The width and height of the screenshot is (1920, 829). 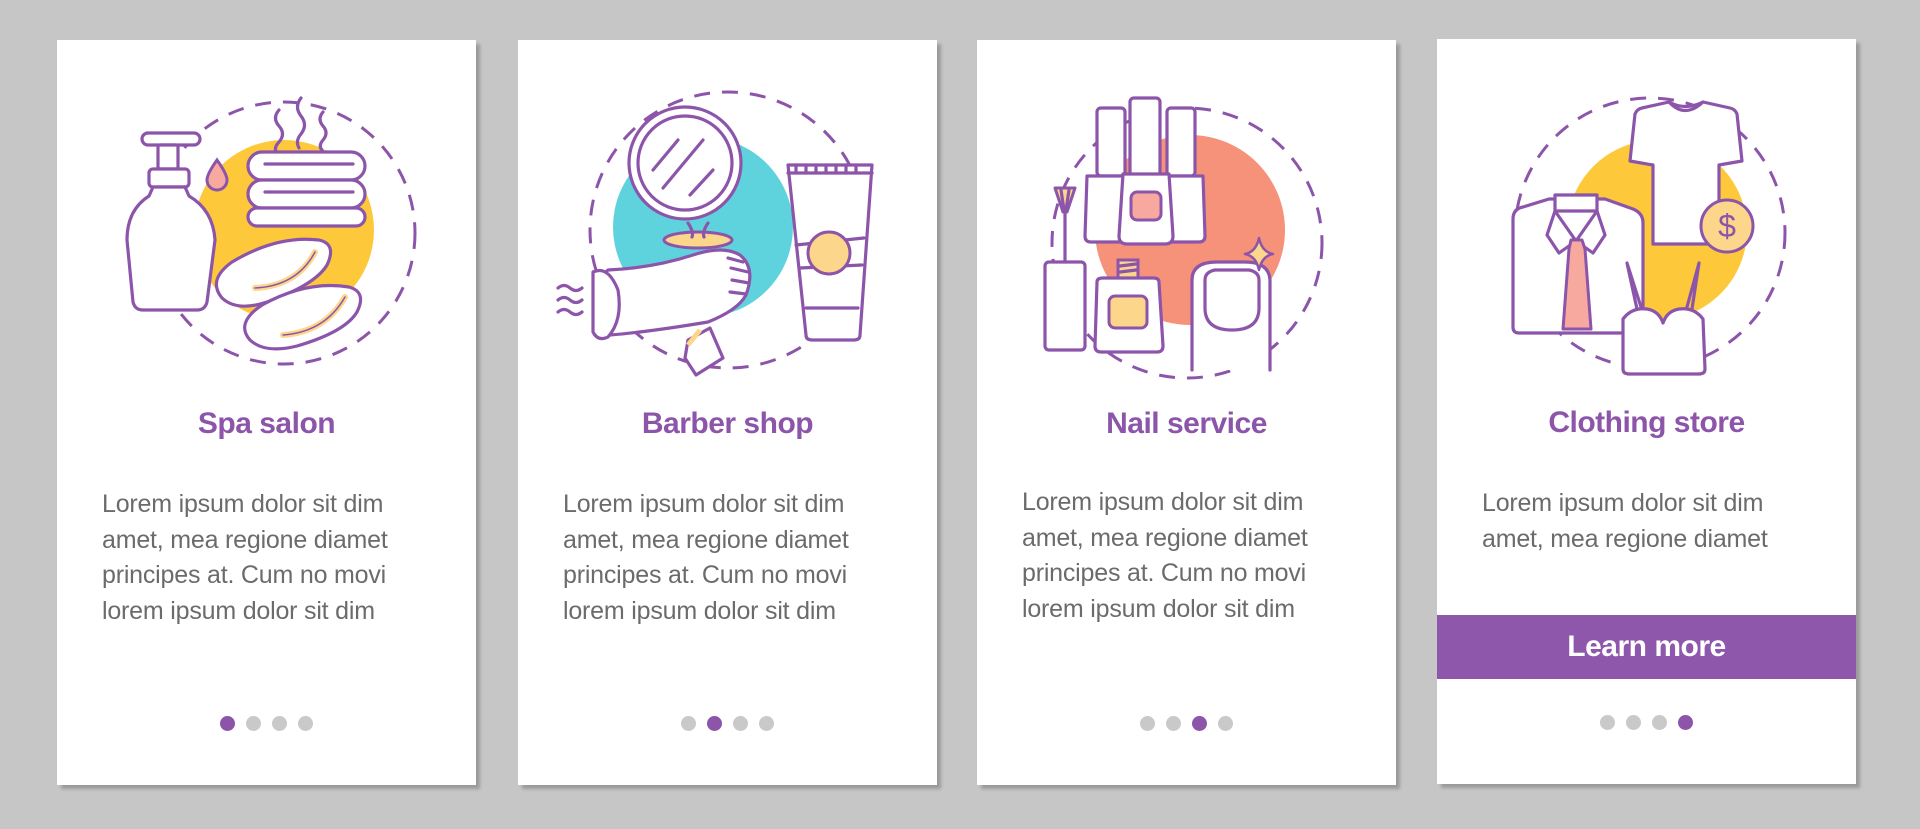 What do you see at coordinates (1065, 269) in the screenshot?
I see `nail-brush-icon` at bounding box center [1065, 269].